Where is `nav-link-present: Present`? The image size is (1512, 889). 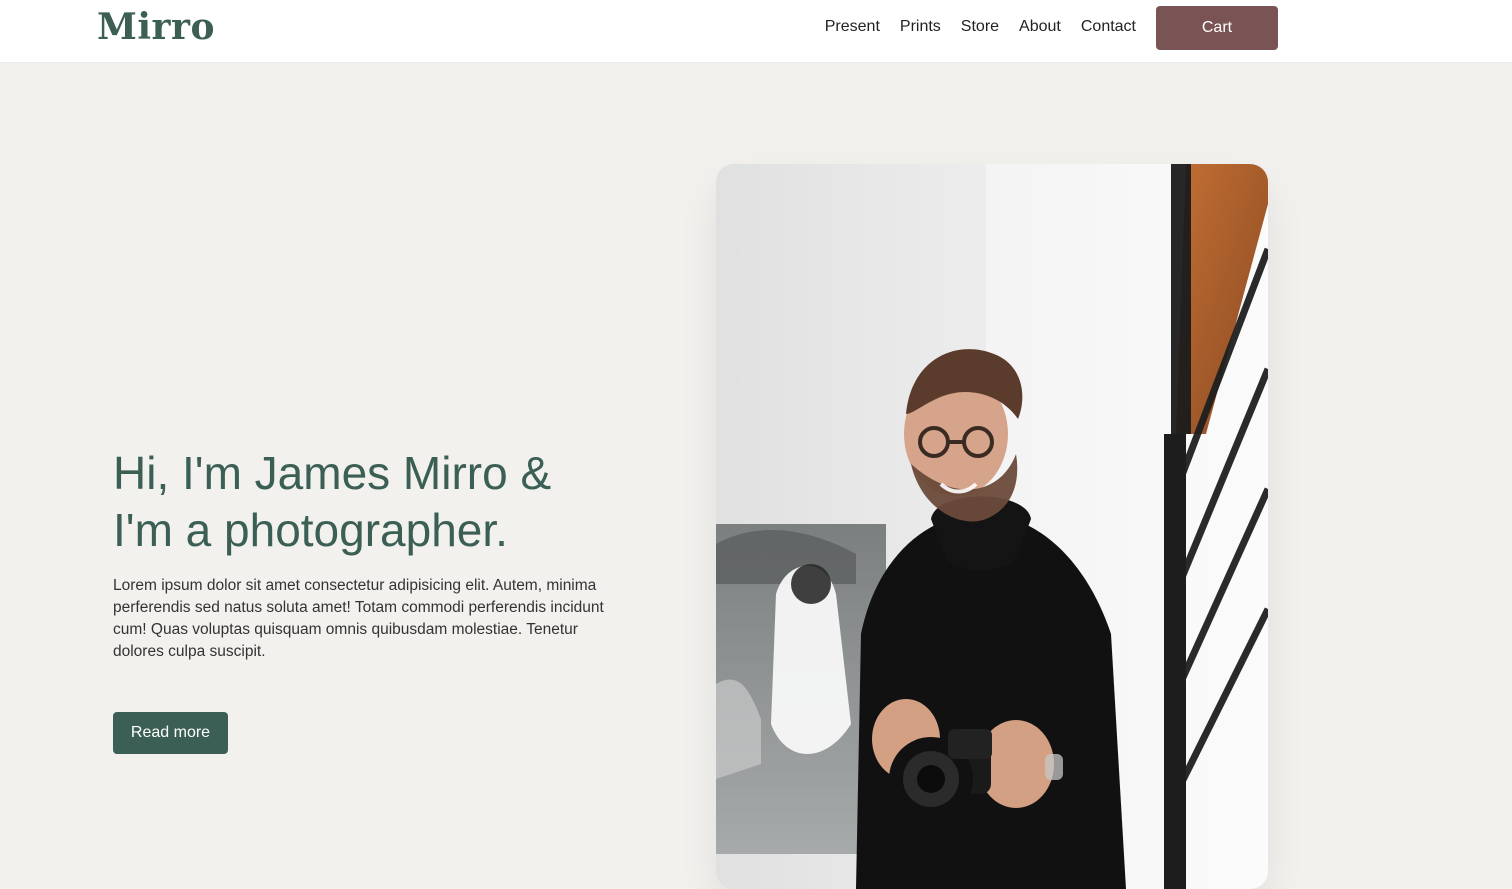
nav-link-present: Present is located at coordinates (852, 27).